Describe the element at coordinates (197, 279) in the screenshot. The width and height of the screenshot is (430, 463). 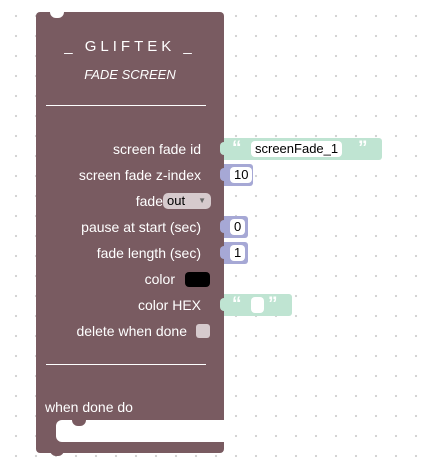
I see `color-swatch` at that location.